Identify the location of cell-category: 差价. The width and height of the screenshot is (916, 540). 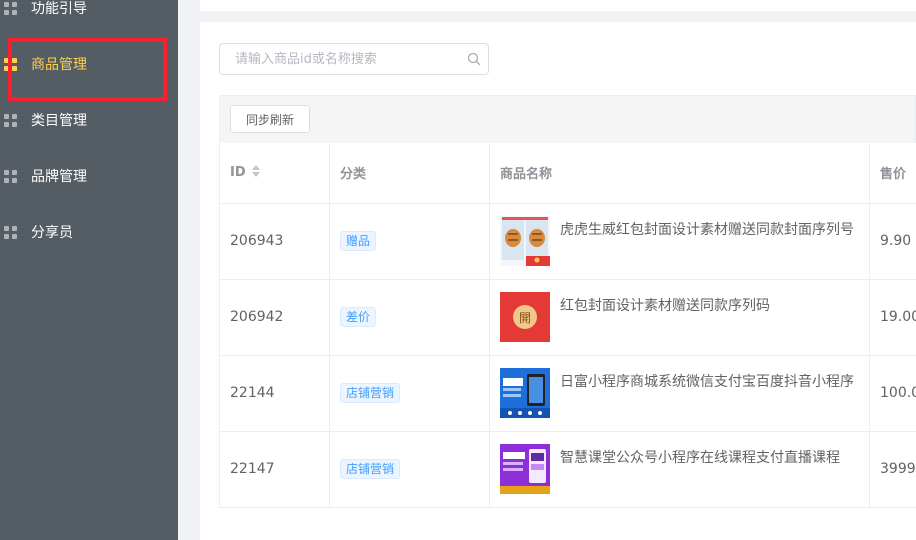
(409, 317).